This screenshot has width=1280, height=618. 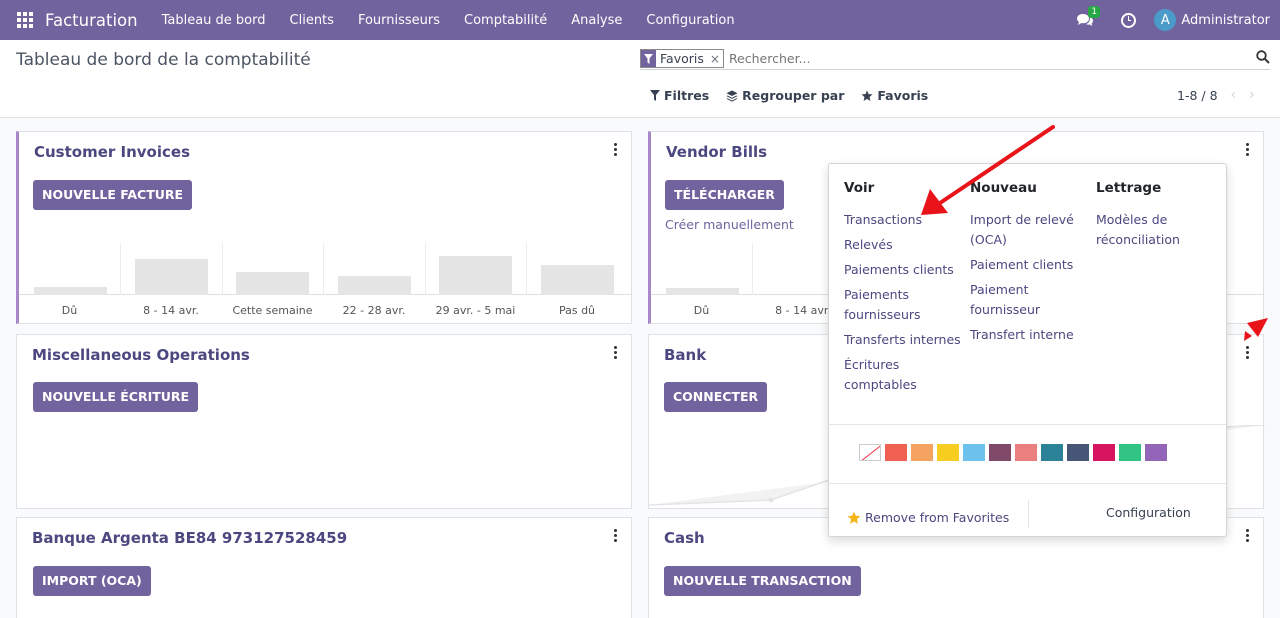 What do you see at coordinates (475, 310) in the screenshot?
I see `chart-label: 29 avr. - 5 mai` at bounding box center [475, 310].